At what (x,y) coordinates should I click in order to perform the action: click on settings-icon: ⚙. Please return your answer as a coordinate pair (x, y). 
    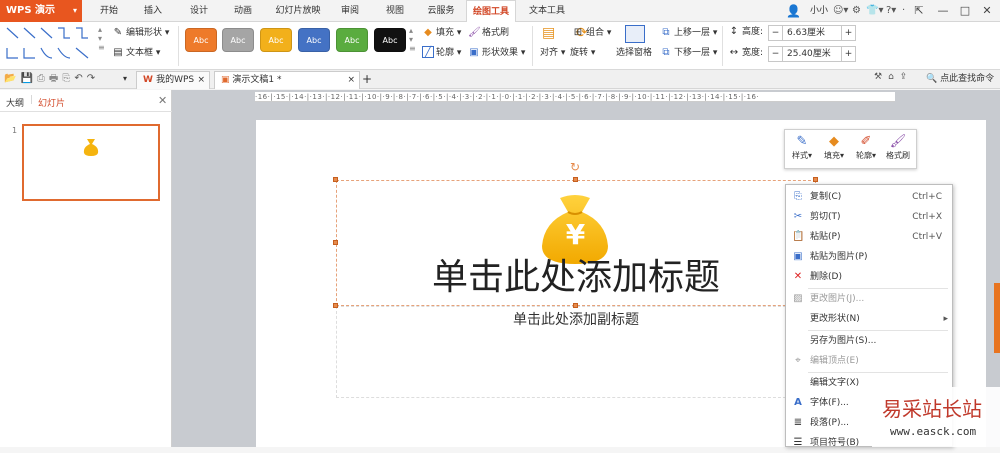
    Looking at the image, I should click on (856, 11).